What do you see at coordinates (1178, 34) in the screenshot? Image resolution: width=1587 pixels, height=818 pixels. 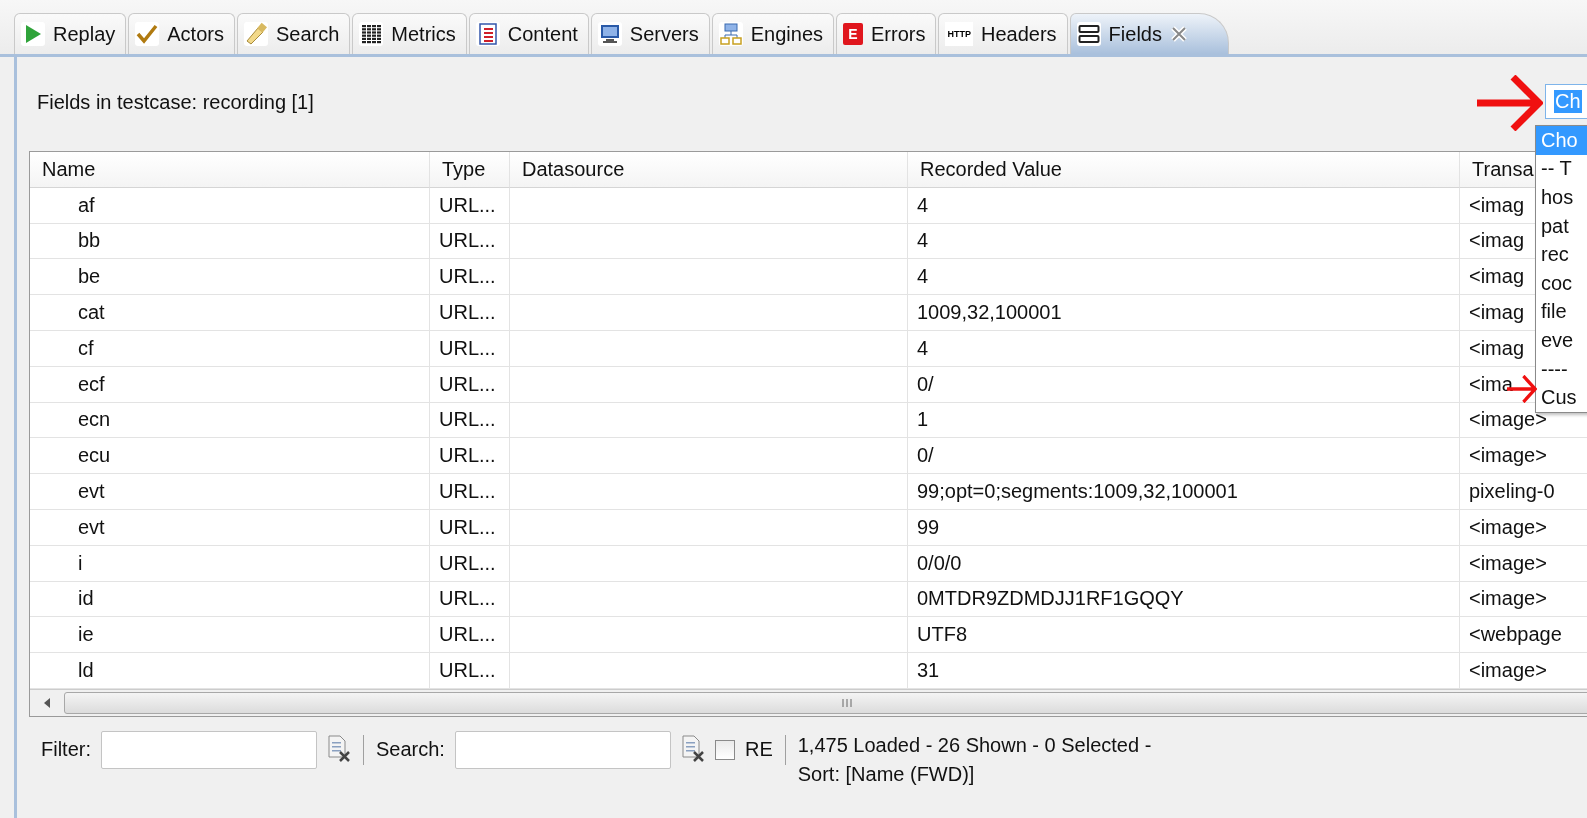 I see `close-icon` at bounding box center [1178, 34].